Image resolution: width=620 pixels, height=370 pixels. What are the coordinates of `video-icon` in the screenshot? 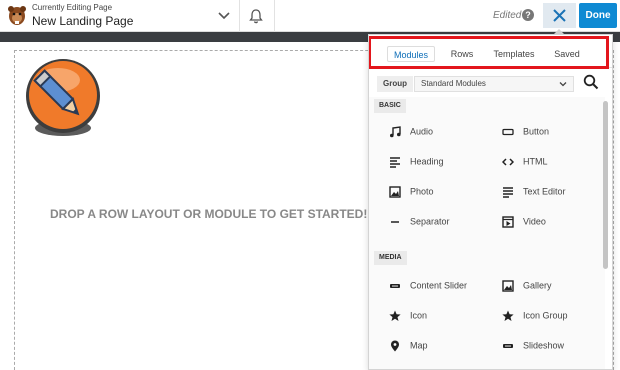 It's located at (508, 221).